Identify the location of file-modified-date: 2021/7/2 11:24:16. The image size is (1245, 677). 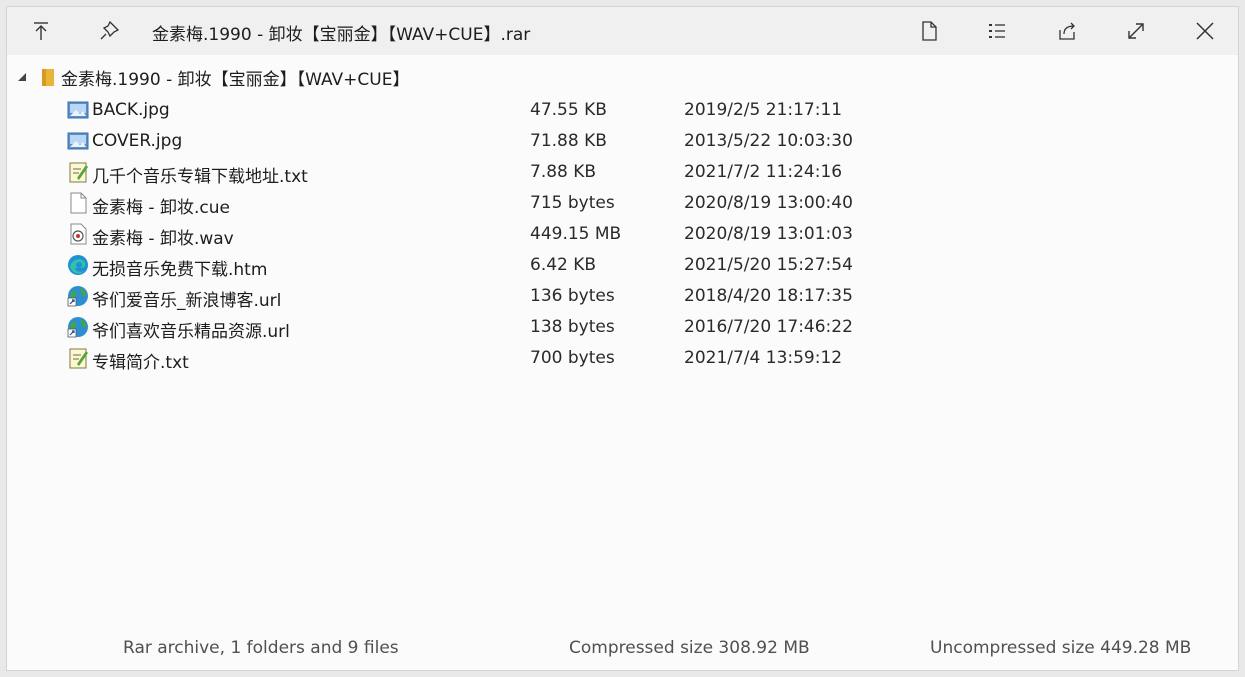
(763, 172).